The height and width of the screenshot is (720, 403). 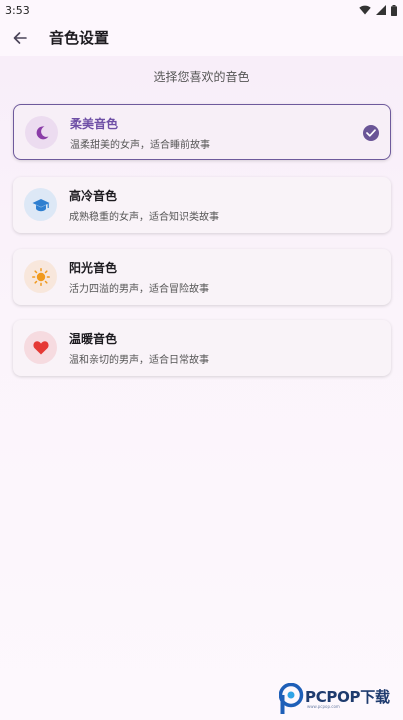 I want to click on watermark-subtext: www.pcpop.com, so click(x=323, y=706).